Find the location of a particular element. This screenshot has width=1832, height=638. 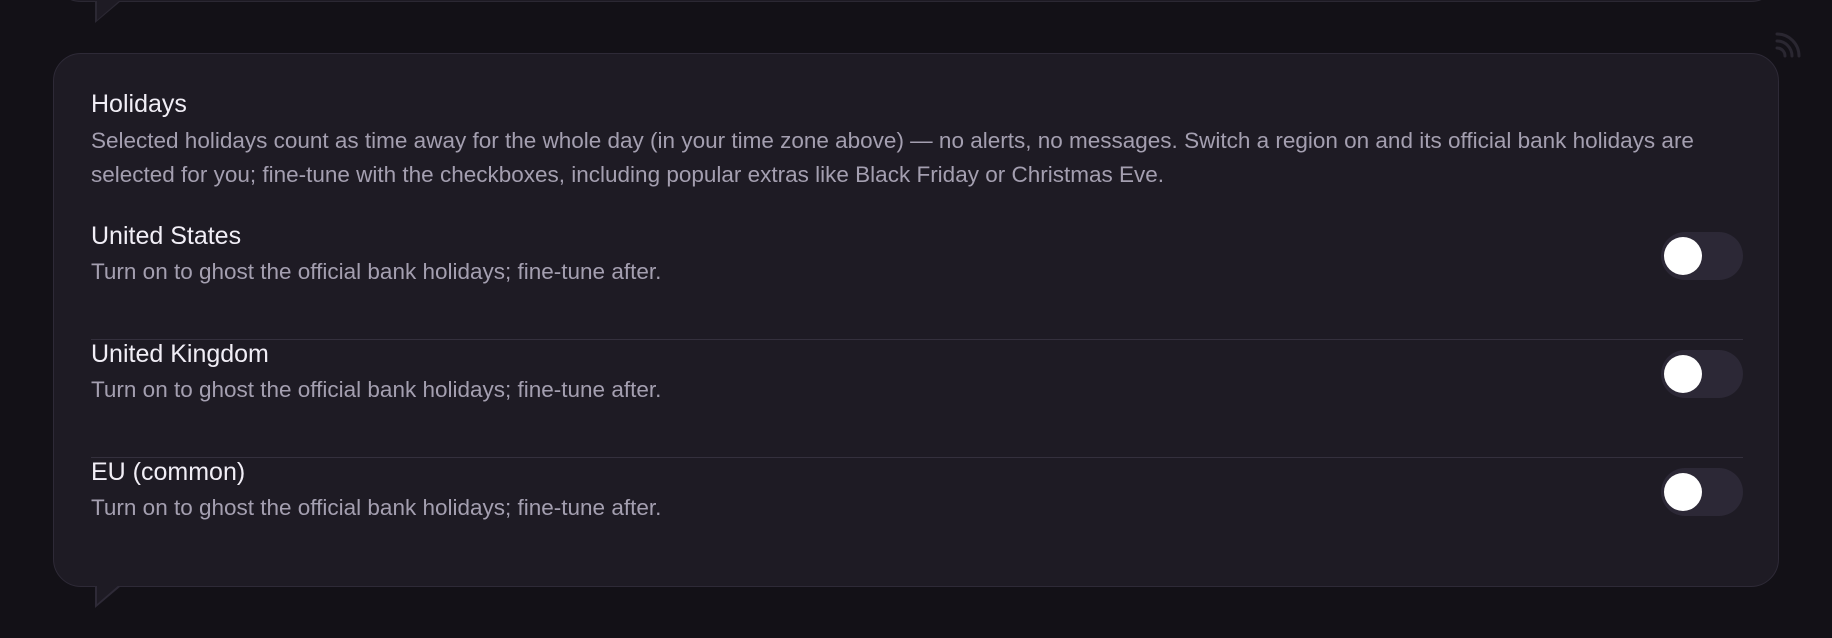

eu-common-toggle is located at coordinates (1702, 492).